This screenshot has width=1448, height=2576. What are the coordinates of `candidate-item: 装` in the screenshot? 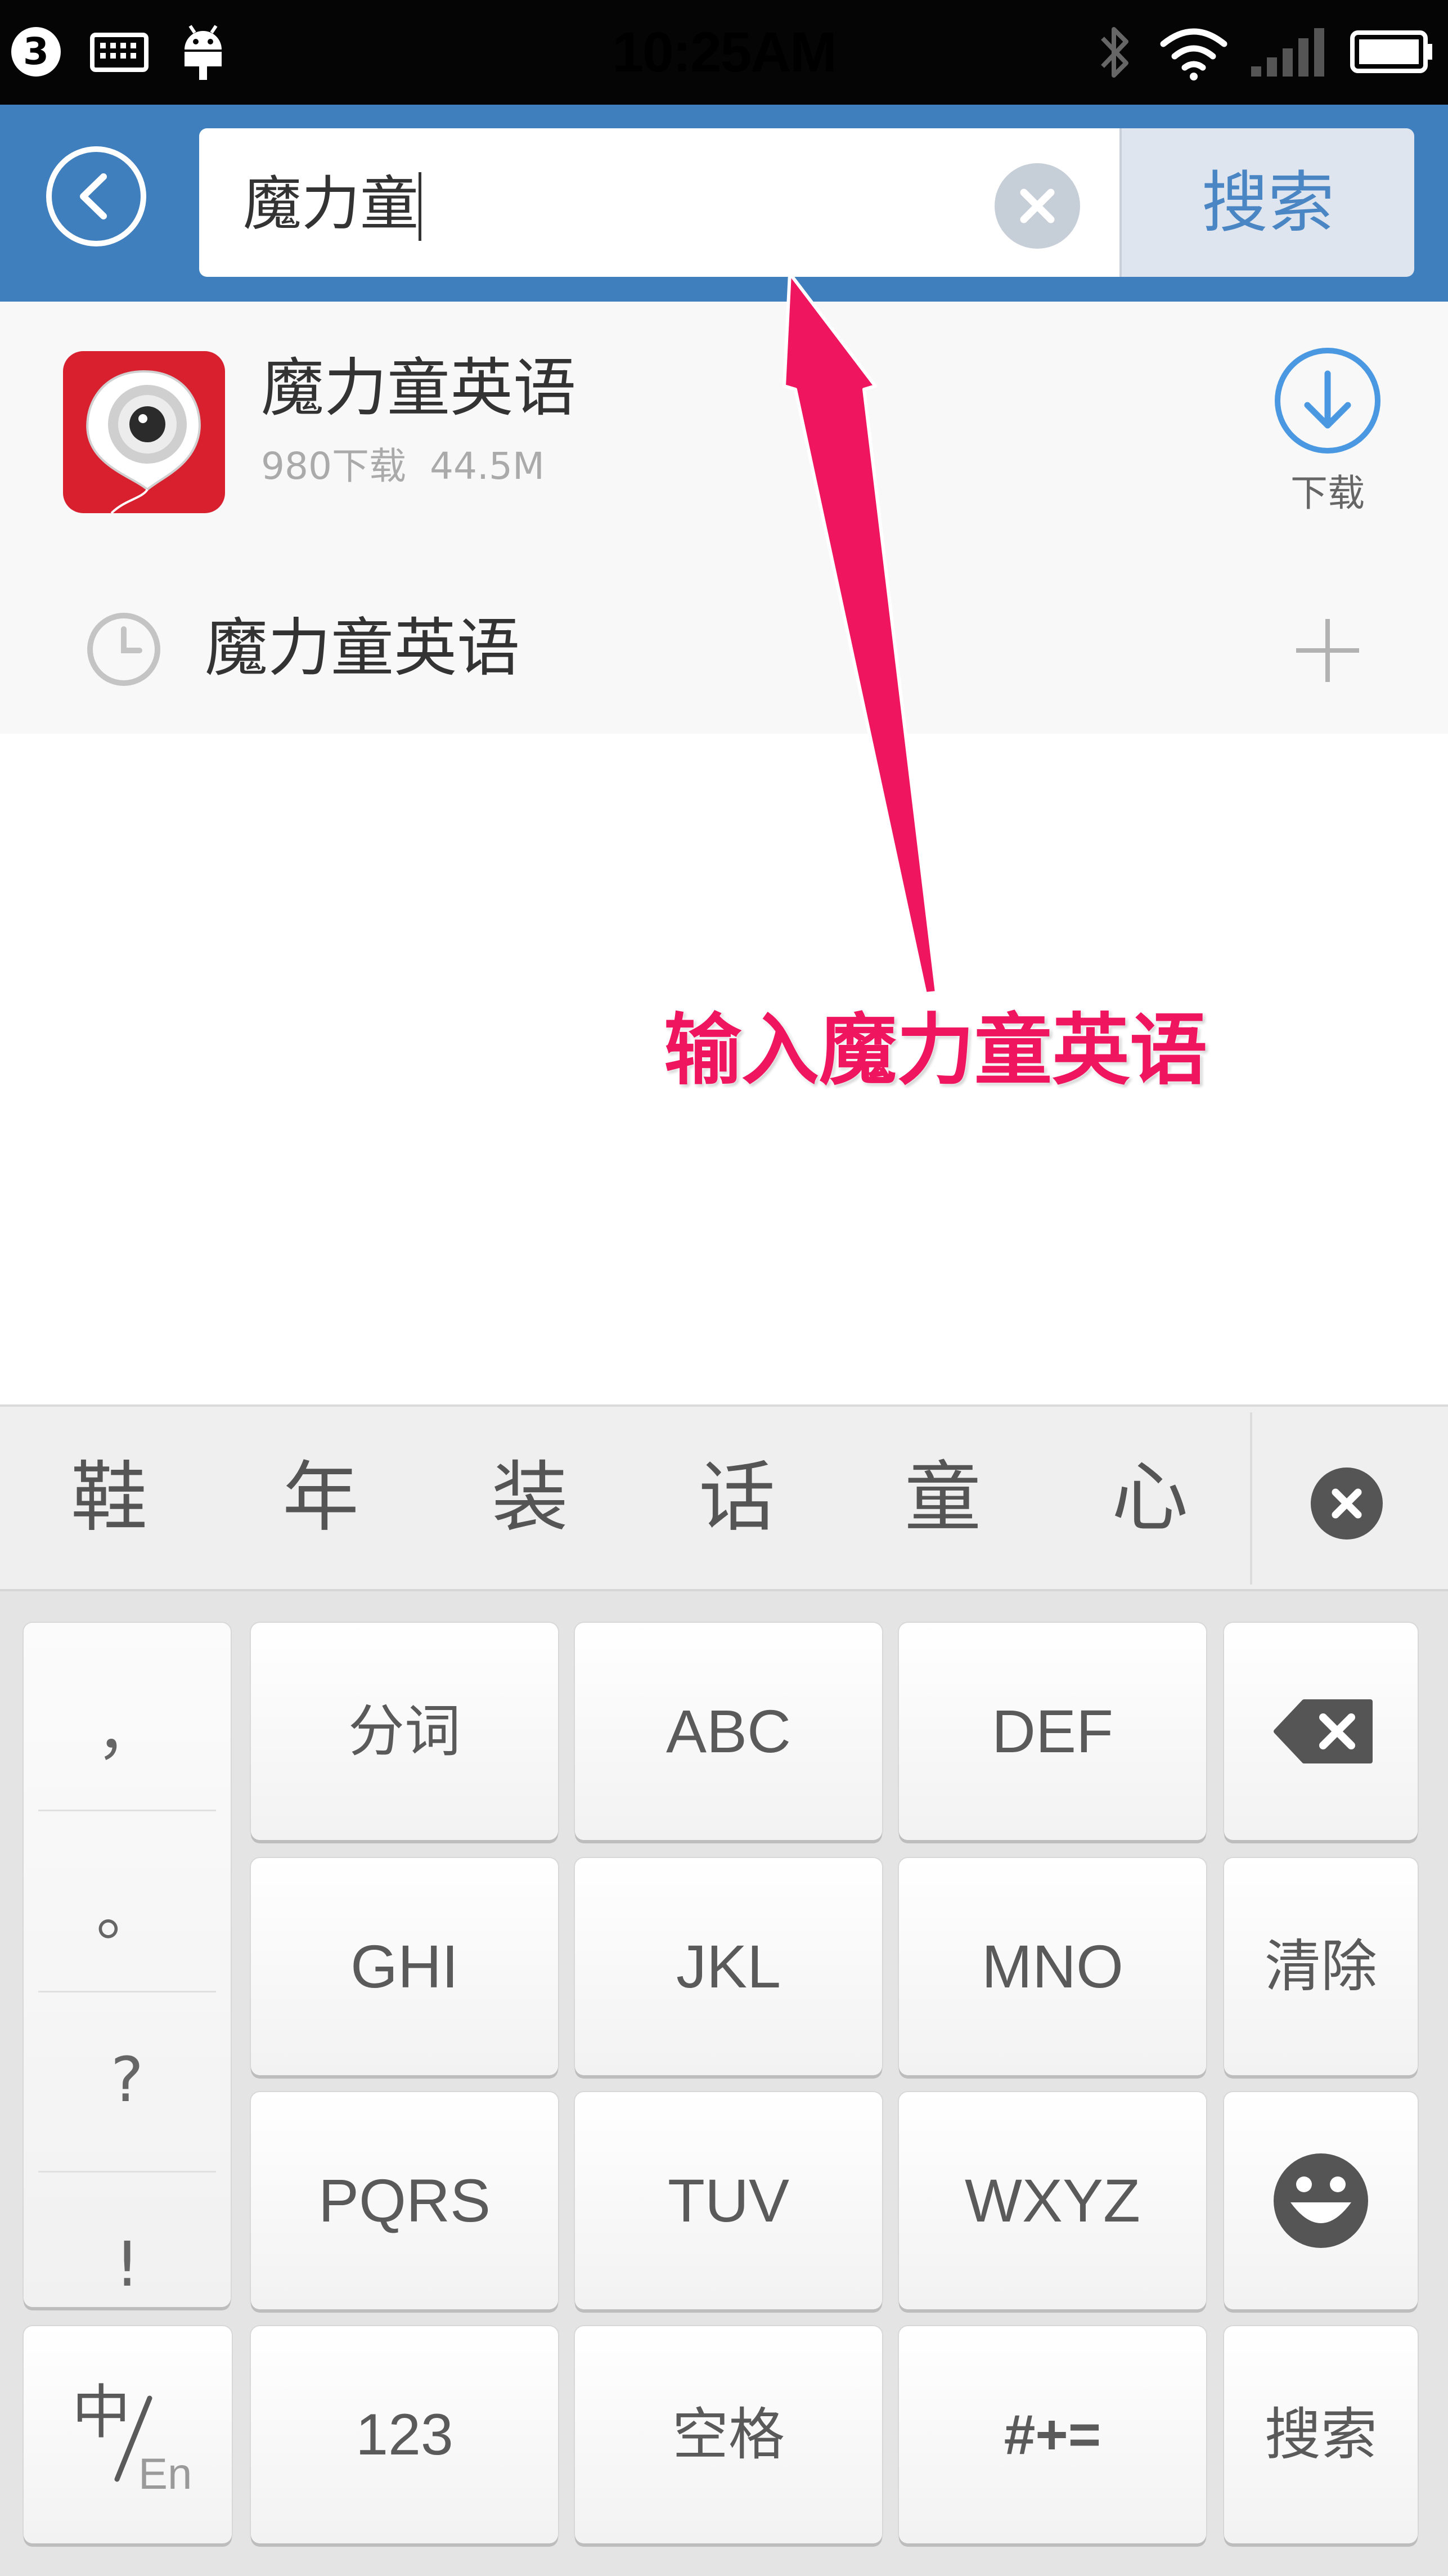 It's located at (530, 1497).